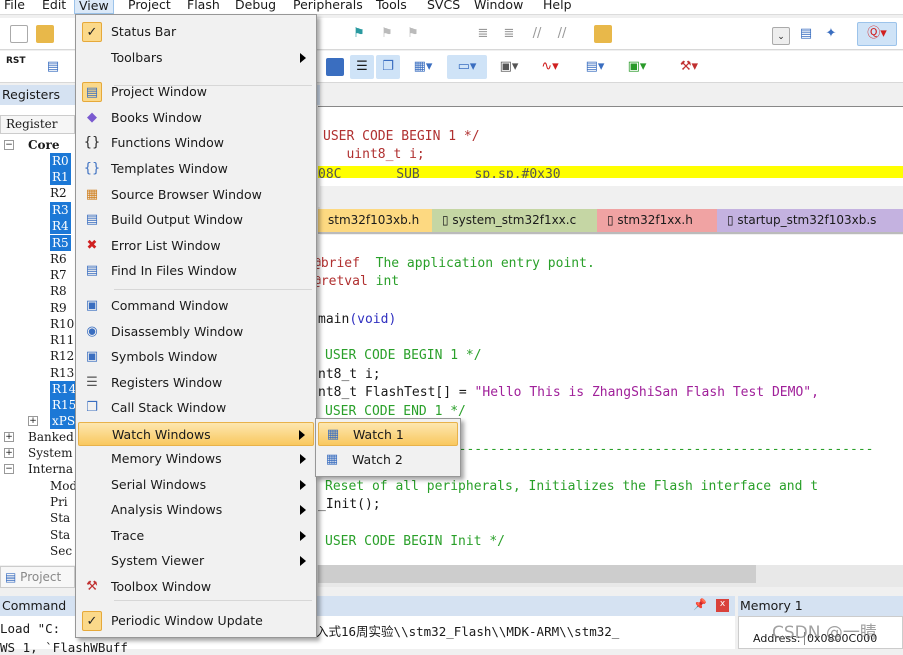 The height and width of the screenshot is (655, 903). What do you see at coordinates (14, 6) in the screenshot?
I see `menu-file: File` at bounding box center [14, 6].